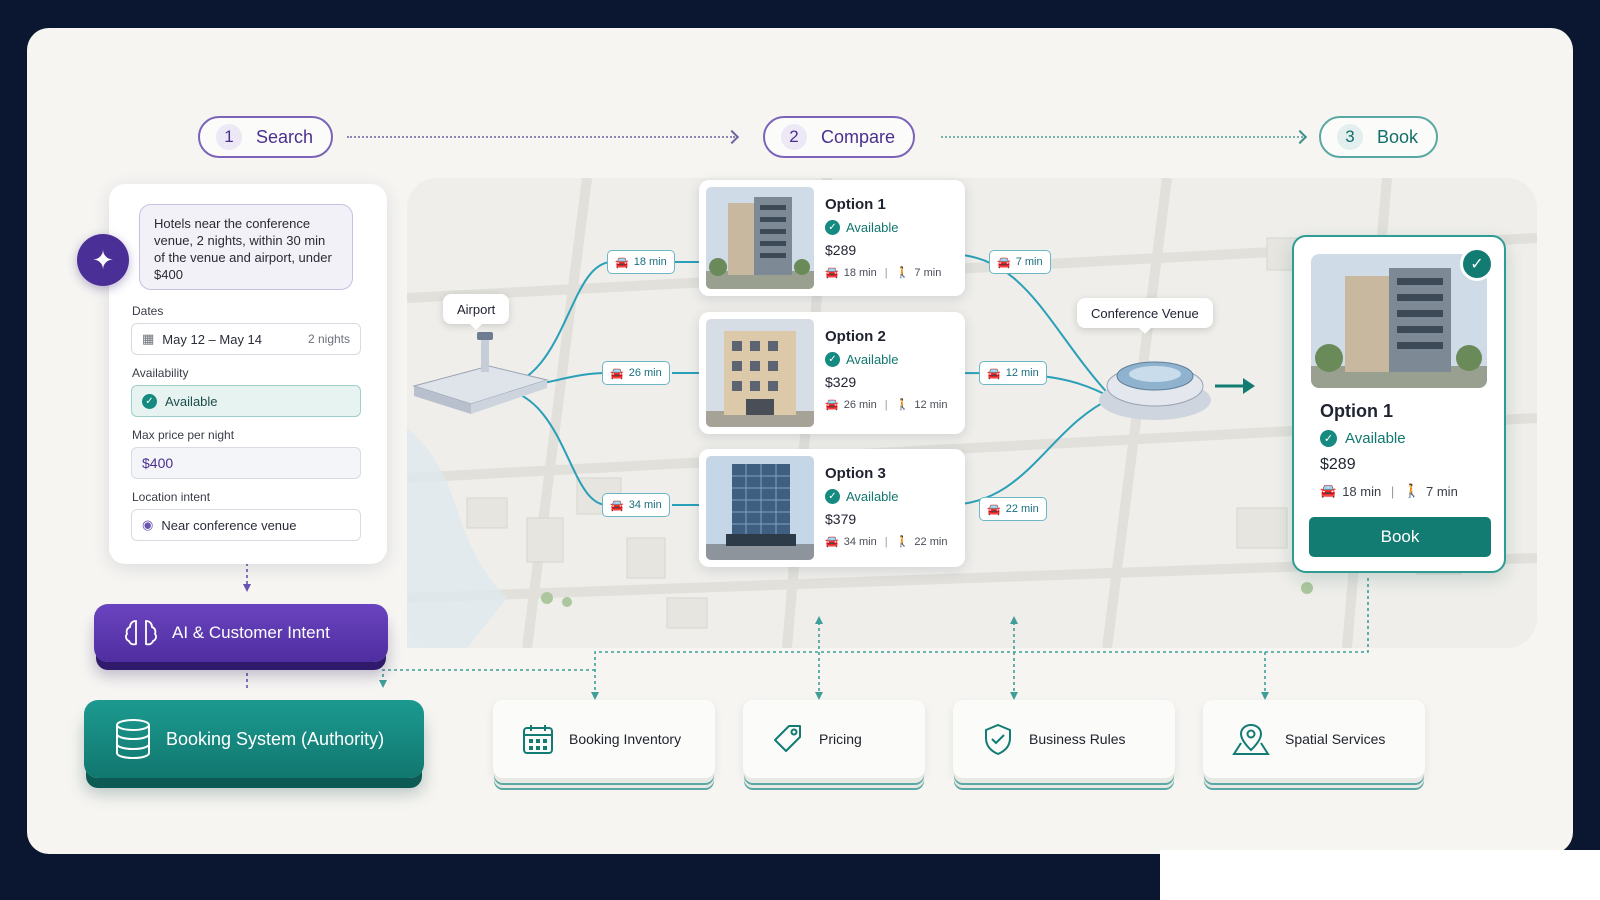 This screenshot has height=900, width=1600. Describe the element at coordinates (160, 373) in the screenshot. I see `availability-label: Availability` at that location.